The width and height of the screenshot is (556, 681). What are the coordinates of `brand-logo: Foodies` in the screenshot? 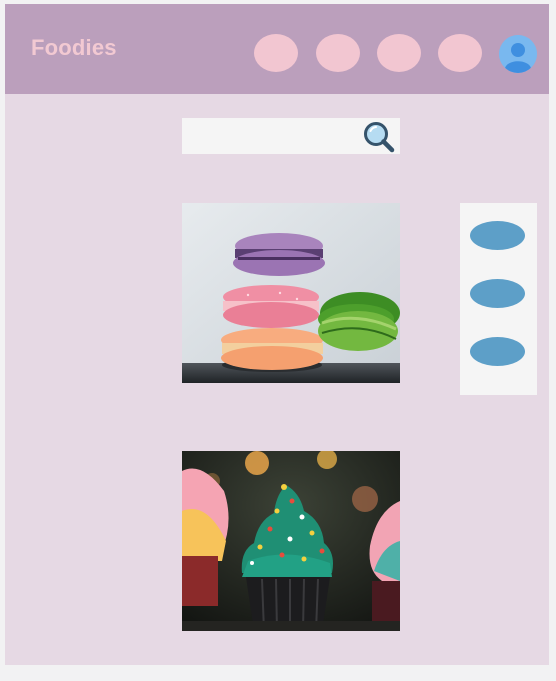 It's located at (74, 48).